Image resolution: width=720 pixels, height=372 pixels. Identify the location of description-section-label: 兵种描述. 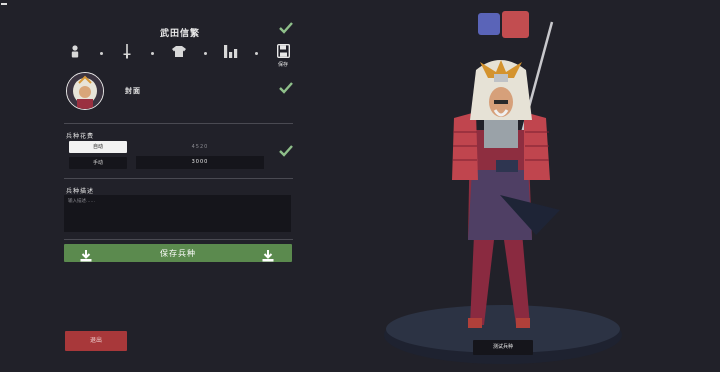
(80, 191).